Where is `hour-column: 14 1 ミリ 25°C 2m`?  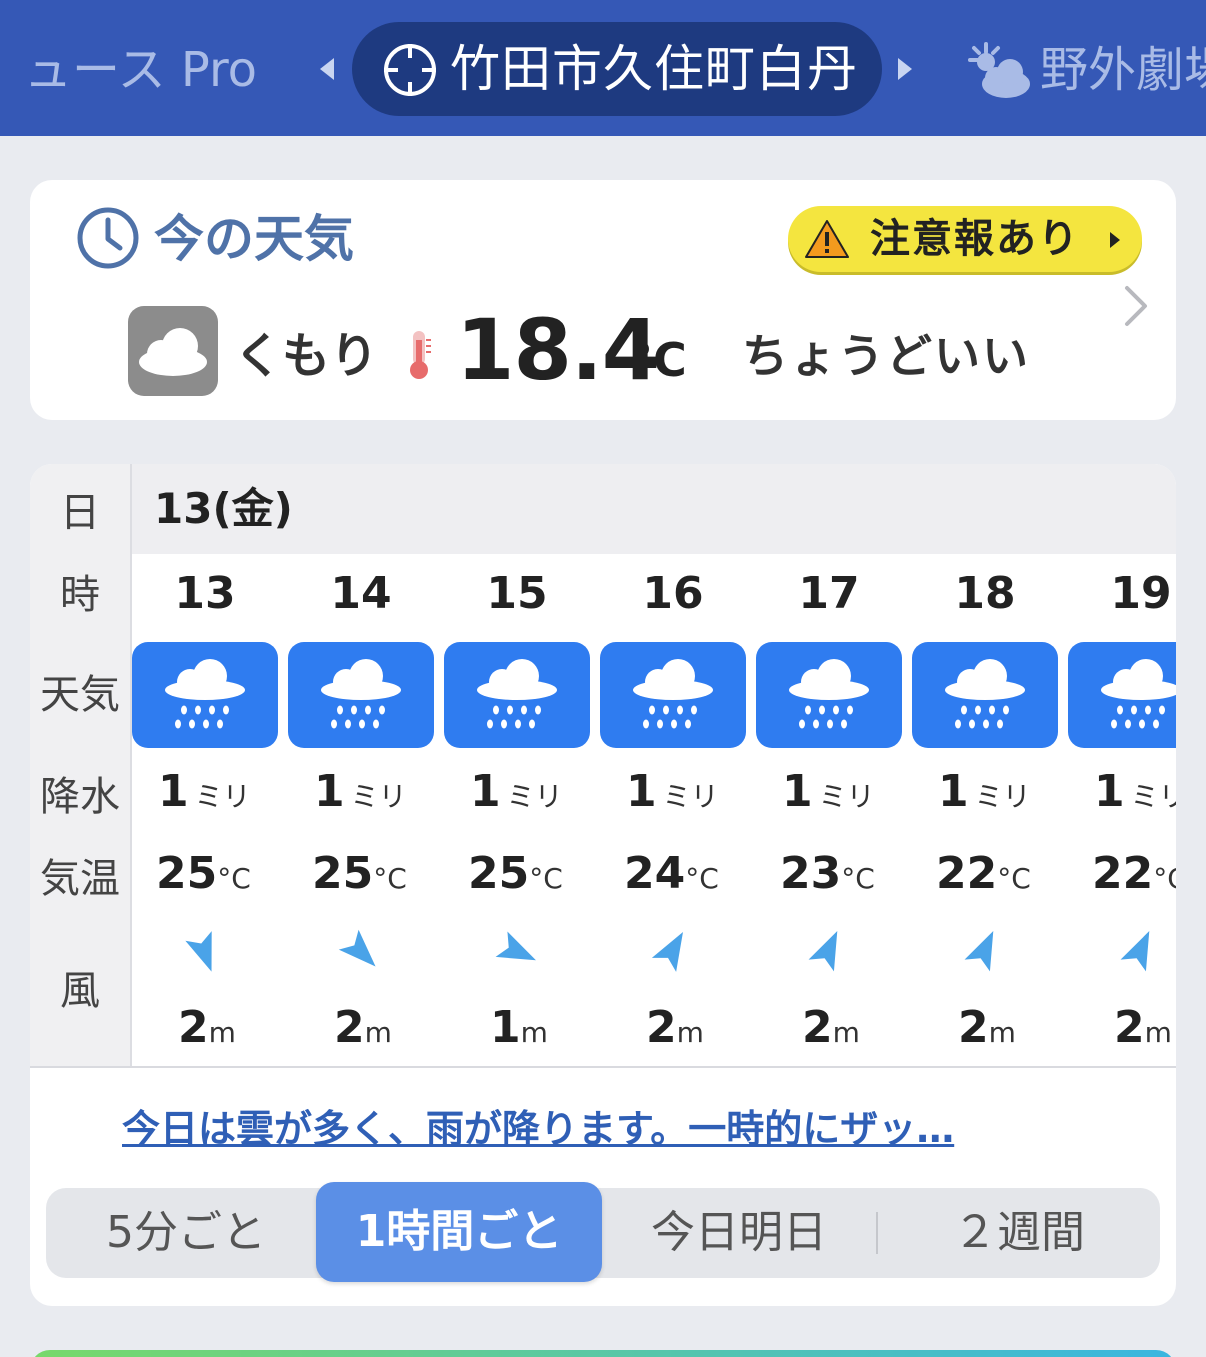 hour-column: 14 1 ミリ 25°C 2m is located at coordinates (366, 810).